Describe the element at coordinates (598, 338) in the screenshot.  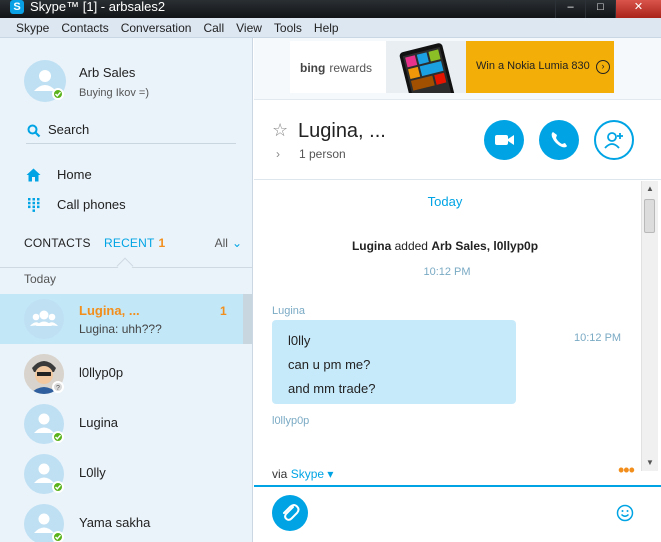
I see `message-time: 10:12 PM` at that location.